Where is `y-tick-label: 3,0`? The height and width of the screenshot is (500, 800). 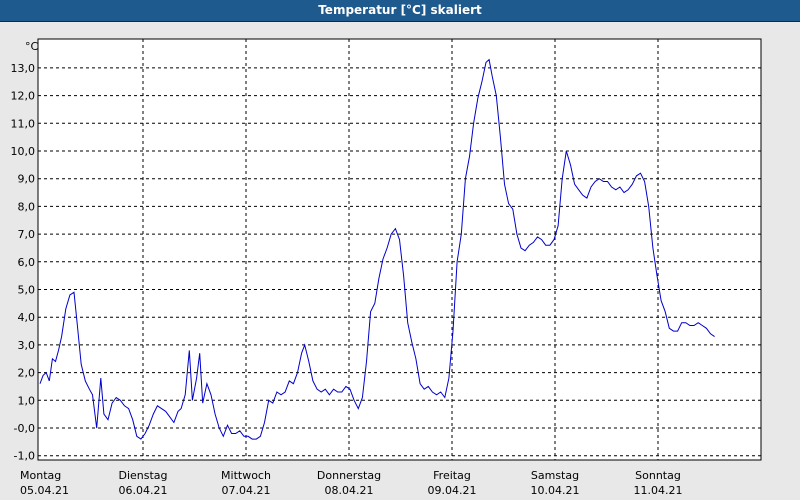
y-tick-label: 3,0 is located at coordinates (27, 345).